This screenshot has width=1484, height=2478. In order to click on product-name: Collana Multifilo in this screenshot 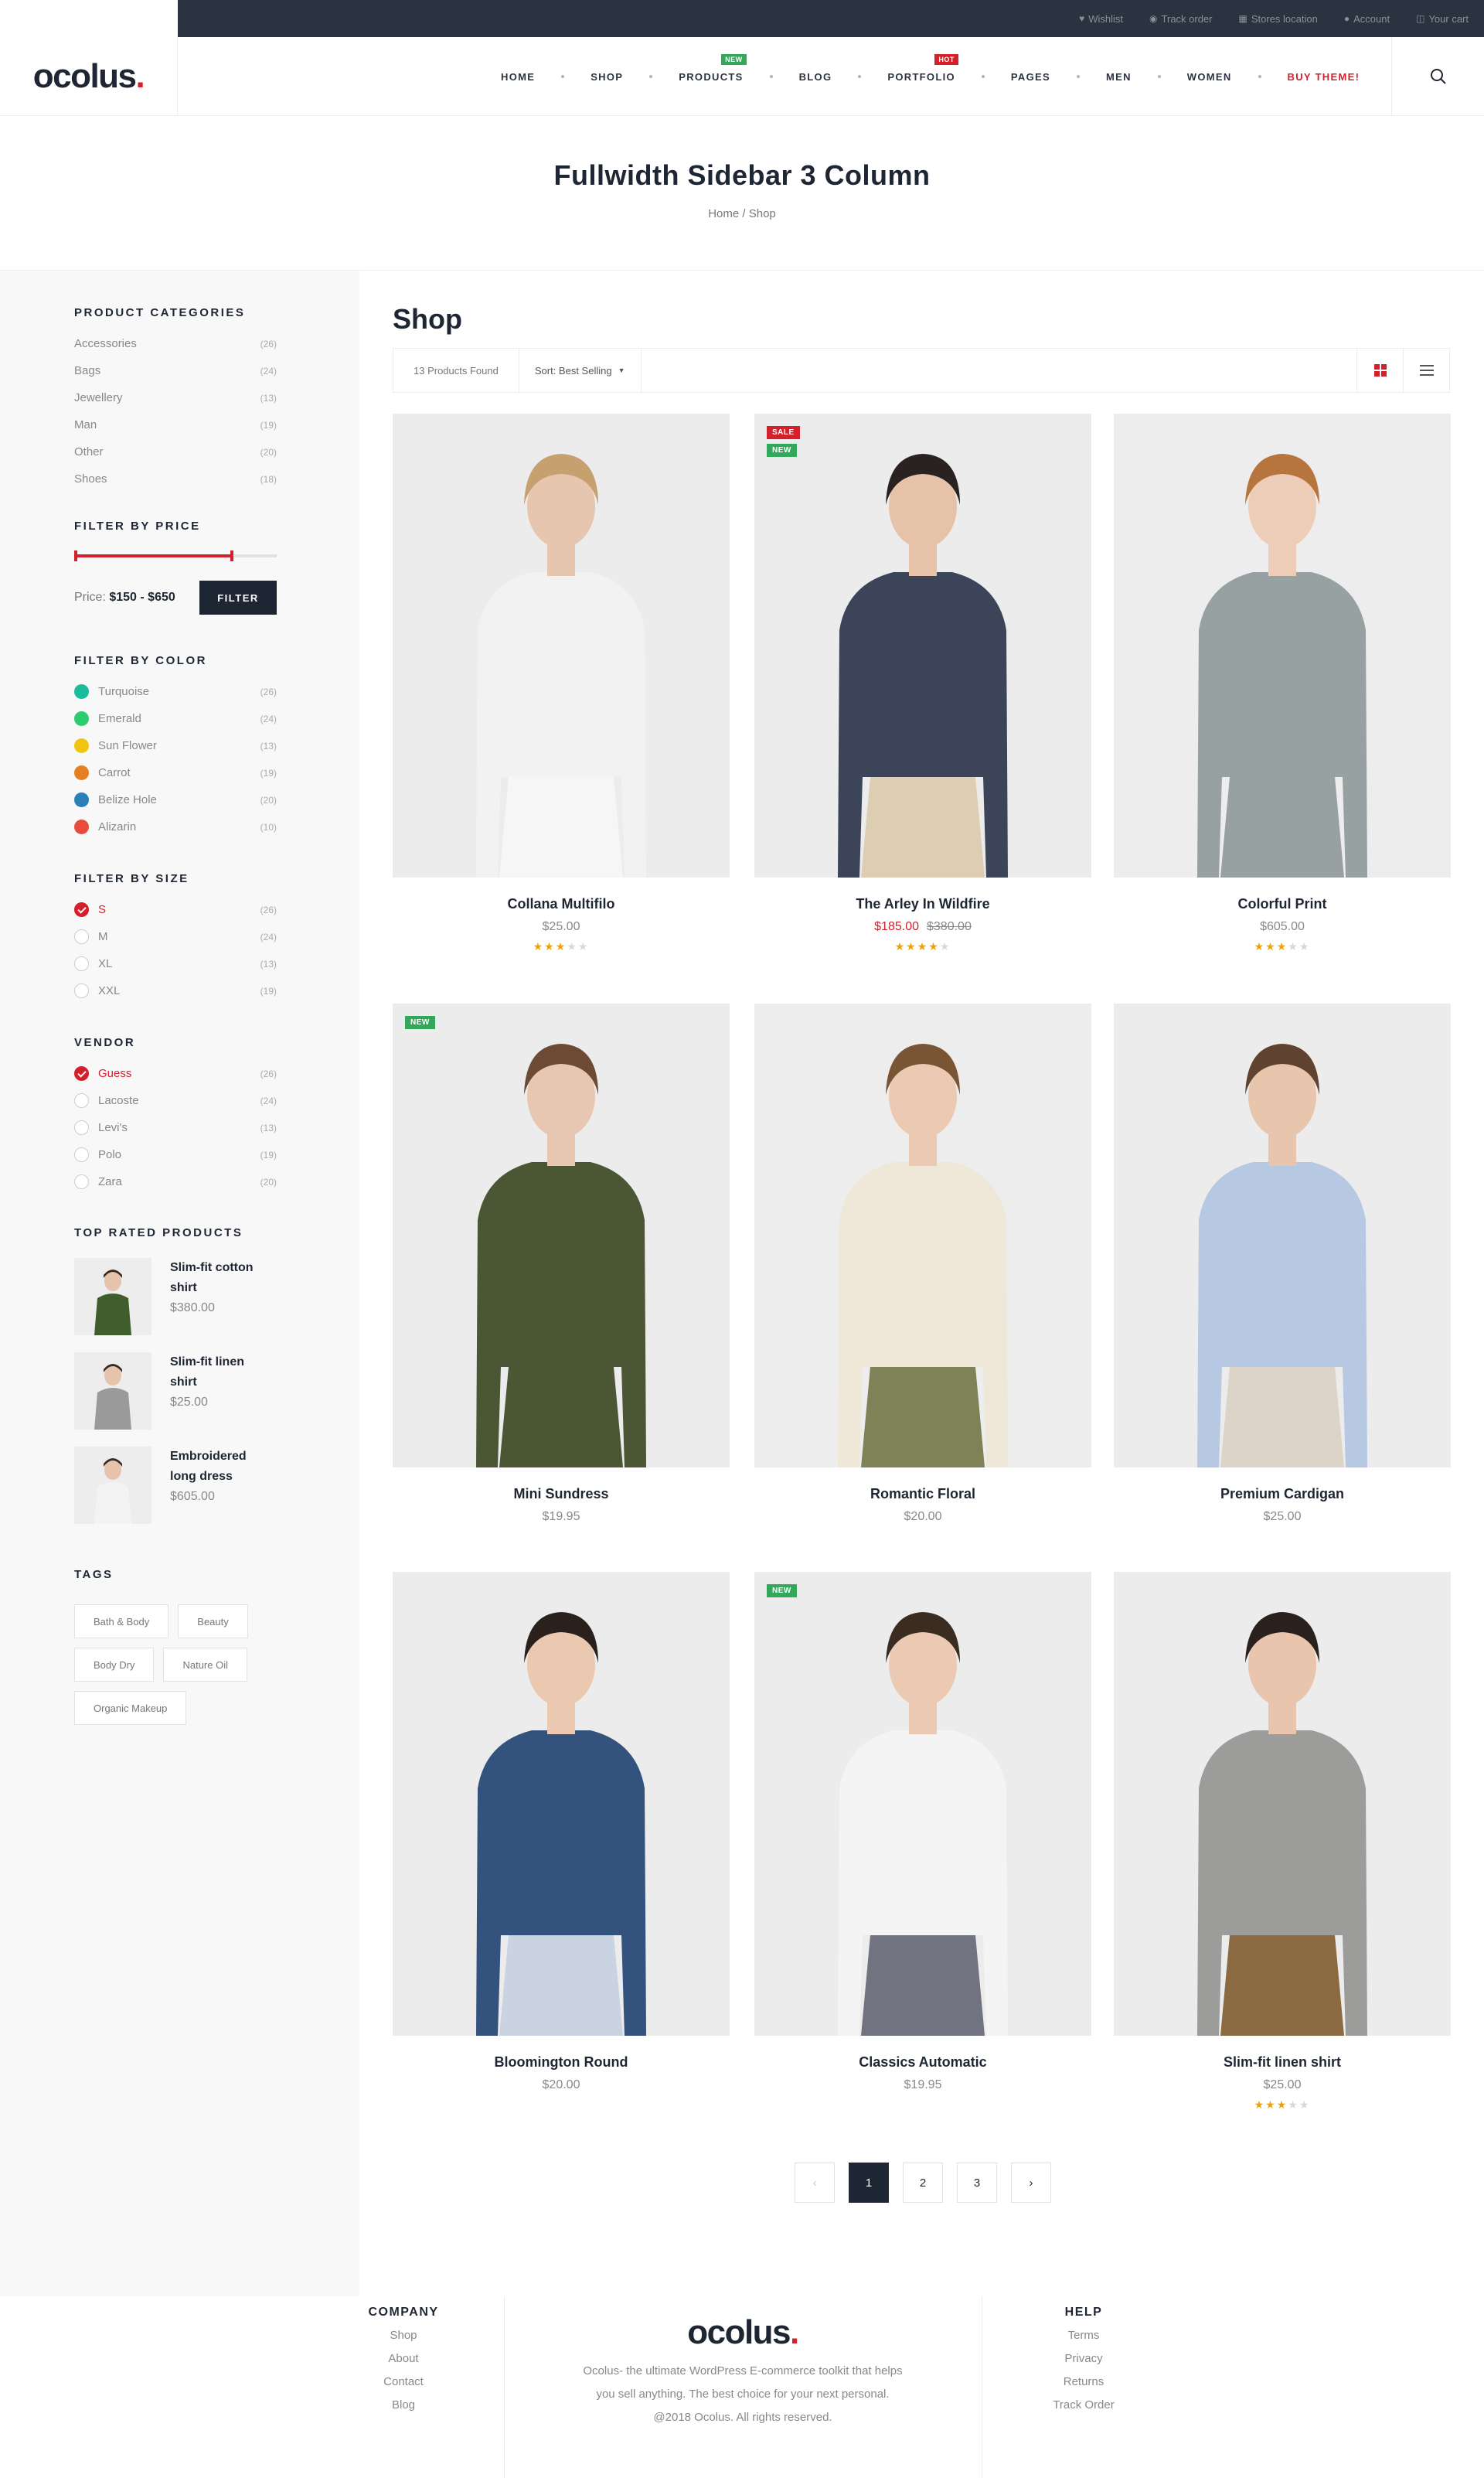, I will do `click(561, 904)`.